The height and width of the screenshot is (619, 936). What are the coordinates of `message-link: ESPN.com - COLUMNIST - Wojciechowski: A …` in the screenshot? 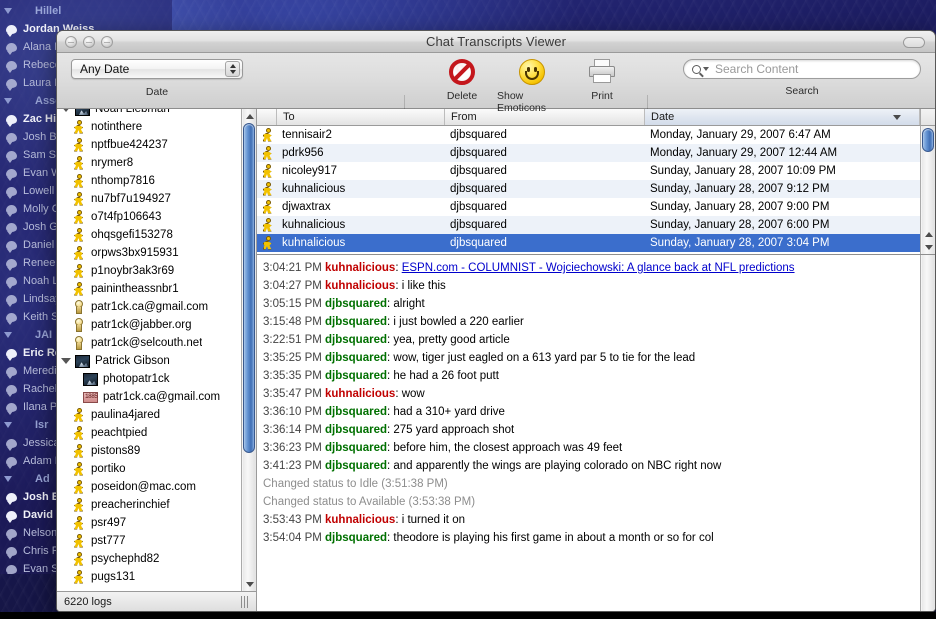 It's located at (598, 268).